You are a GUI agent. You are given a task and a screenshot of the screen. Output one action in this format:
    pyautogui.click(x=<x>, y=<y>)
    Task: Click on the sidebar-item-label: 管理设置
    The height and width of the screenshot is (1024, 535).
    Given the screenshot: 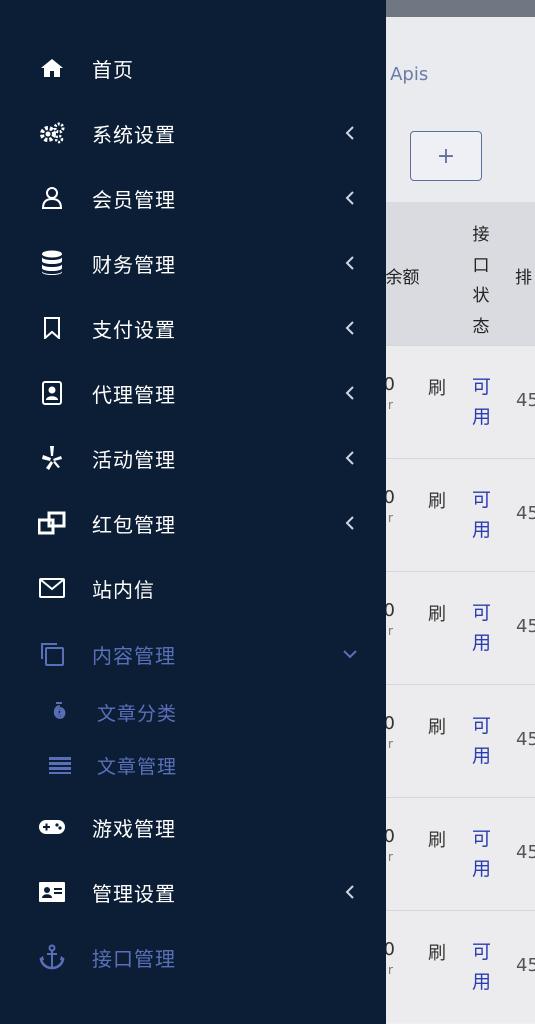 What is the action you would take?
    pyautogui.click(x=134, y=893)
    